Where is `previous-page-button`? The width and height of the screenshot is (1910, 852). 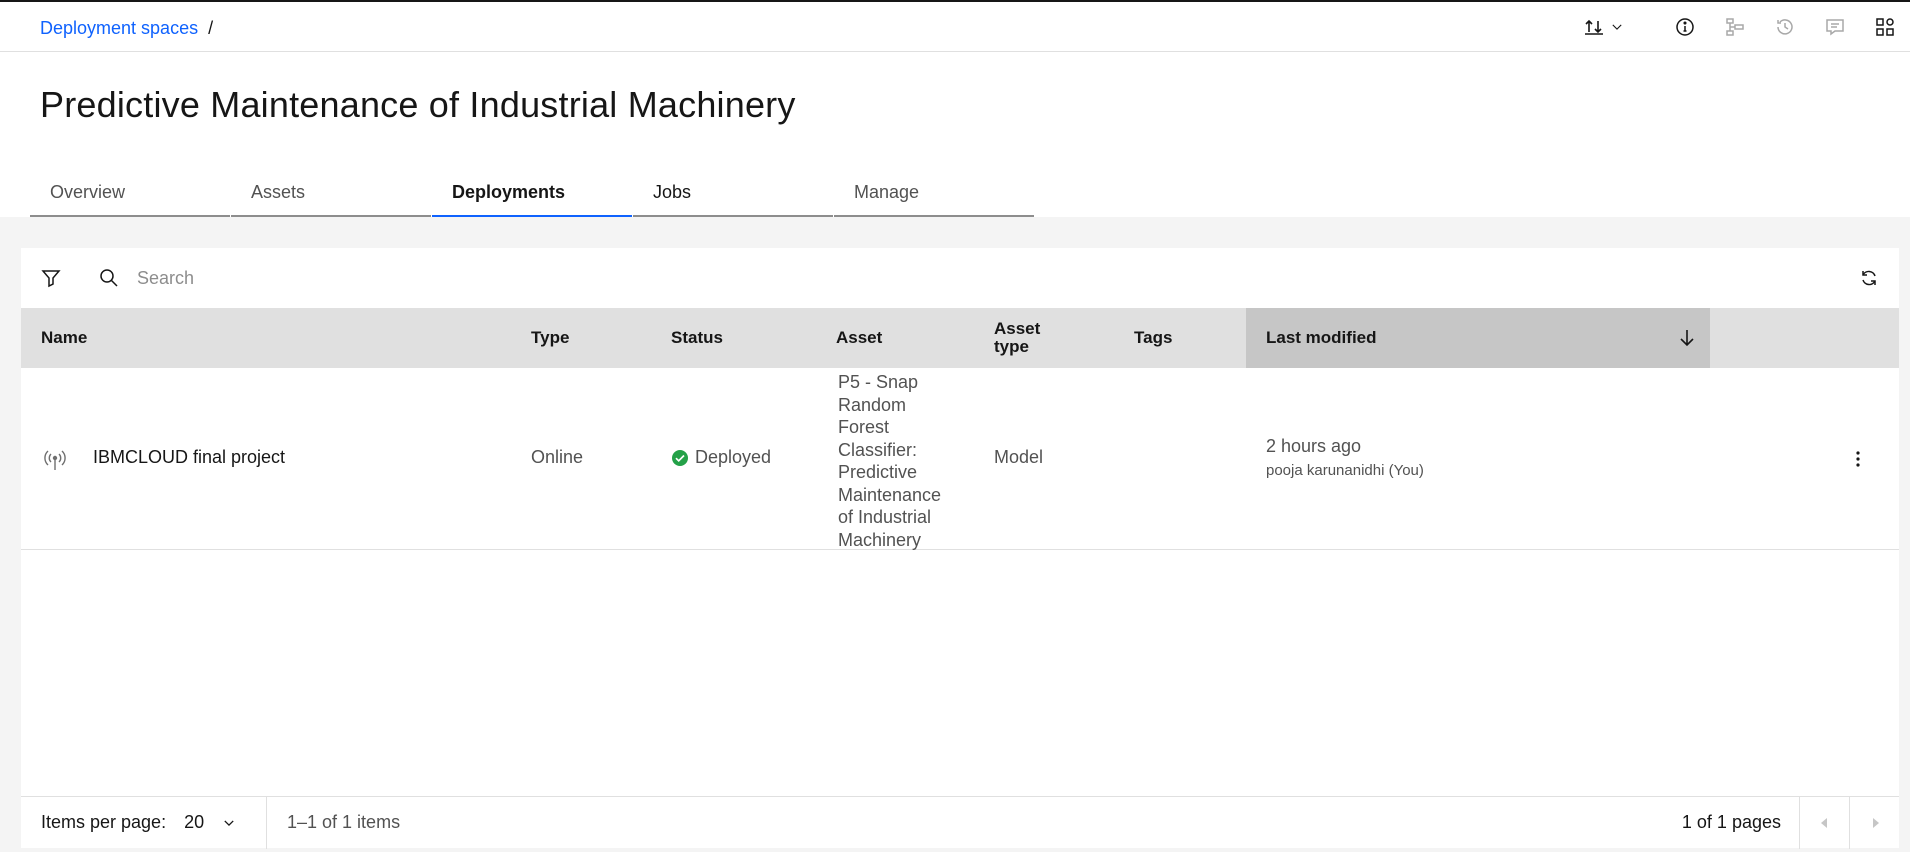
previous-page-button is located at coordinates (1824, 823).